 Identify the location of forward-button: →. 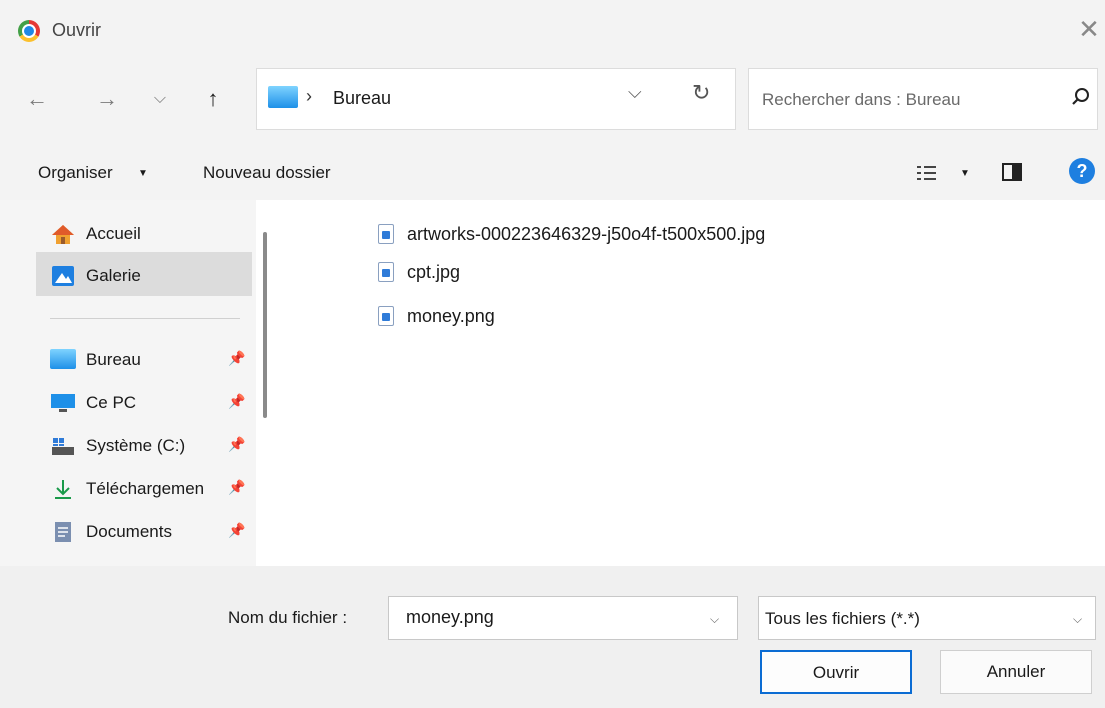
(107, 99).